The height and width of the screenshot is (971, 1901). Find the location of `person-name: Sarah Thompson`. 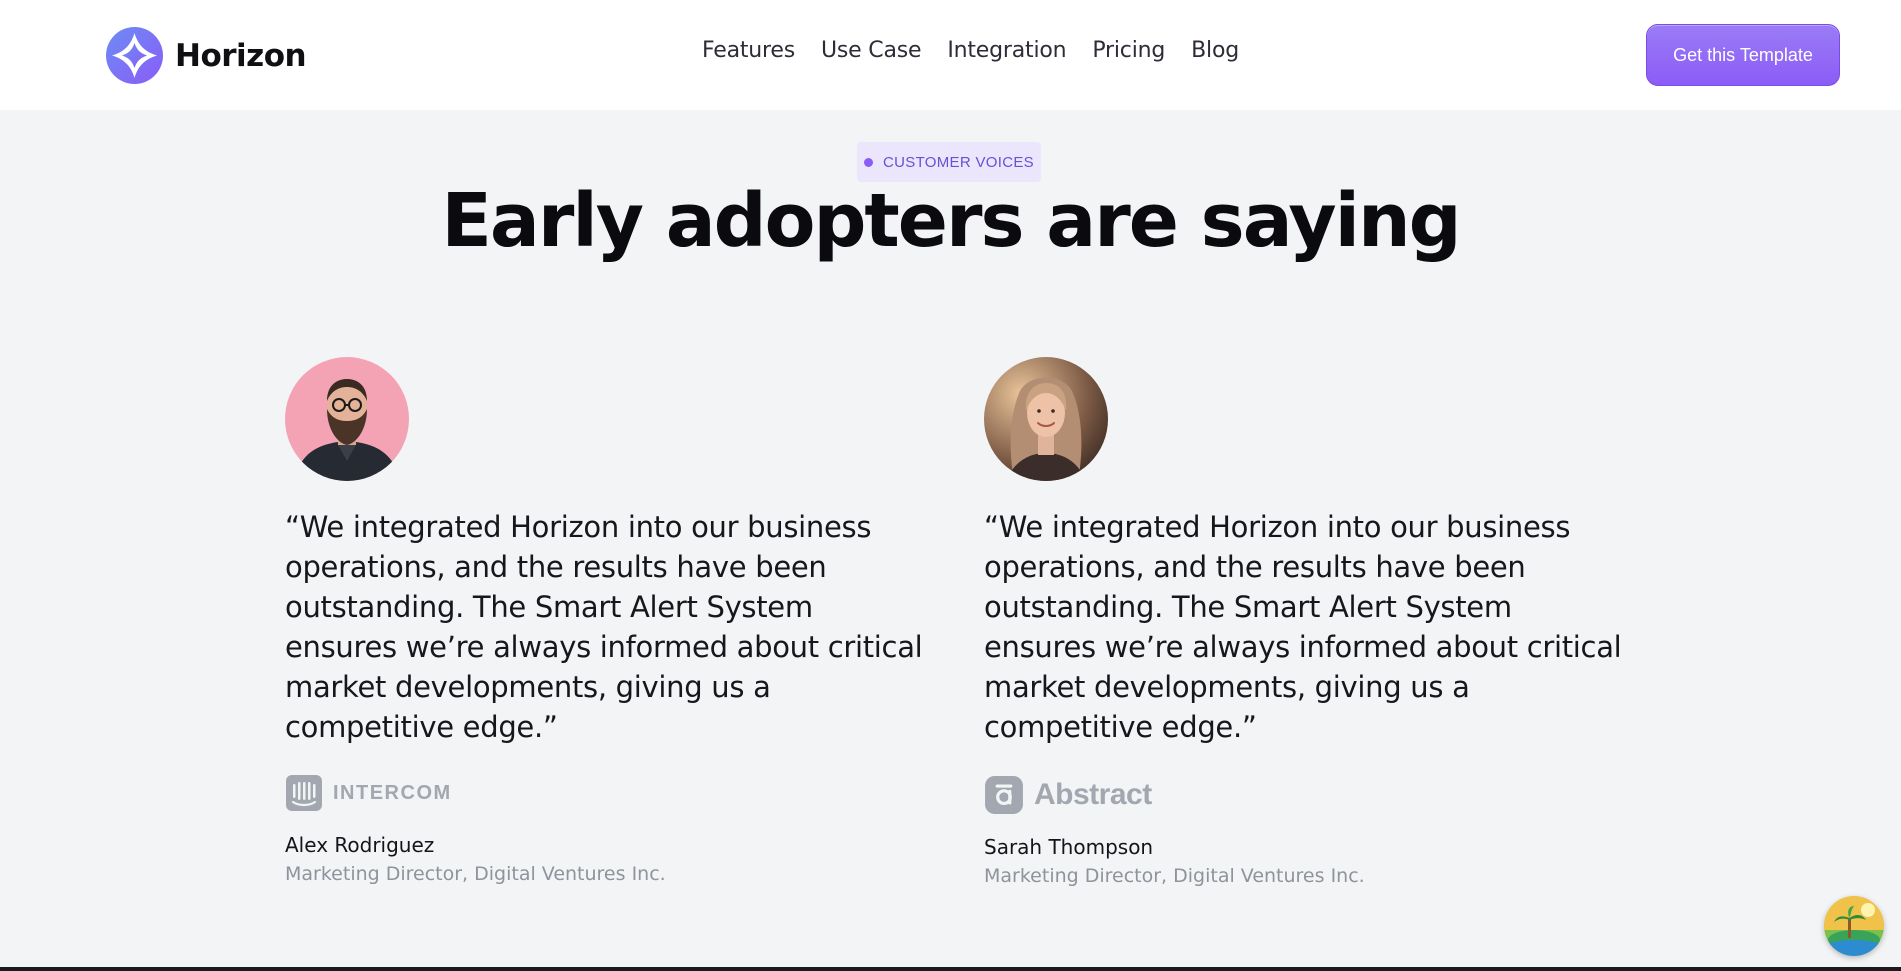

person-name: Sarah Thompson is located at coordinates (1069, 847).